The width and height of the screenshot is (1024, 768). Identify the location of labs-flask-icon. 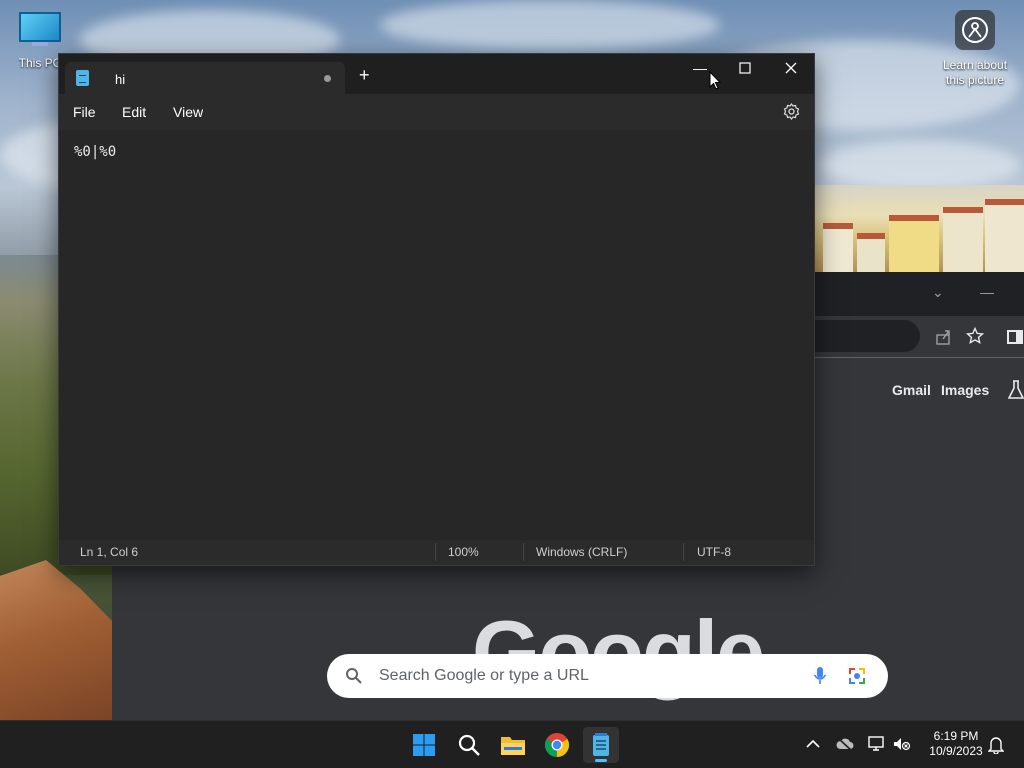
(1016, 390).